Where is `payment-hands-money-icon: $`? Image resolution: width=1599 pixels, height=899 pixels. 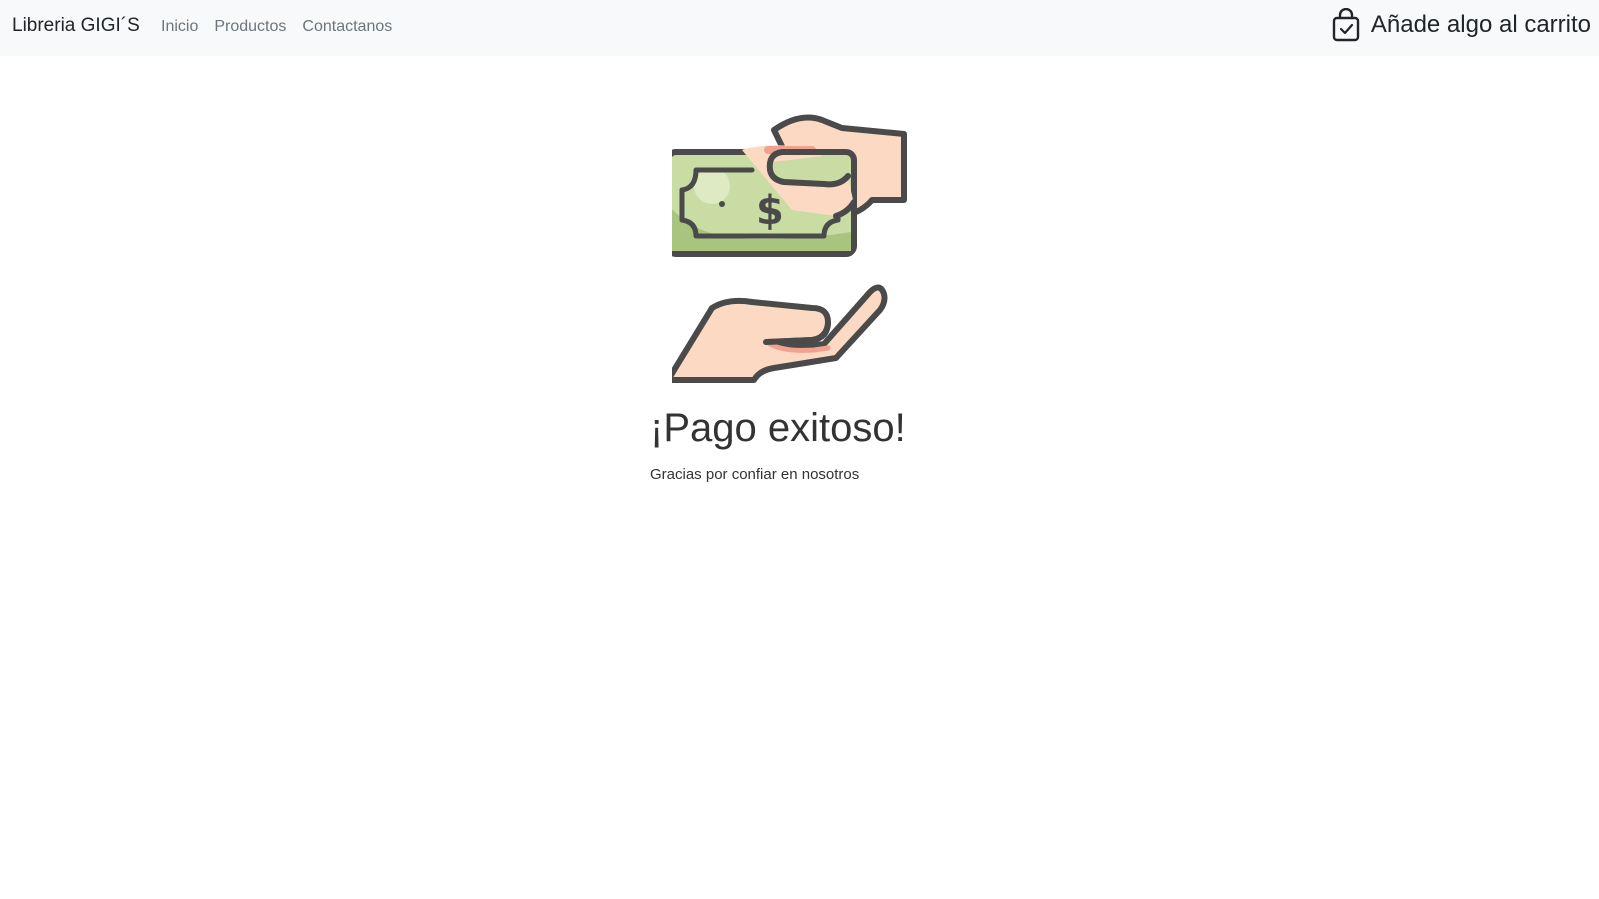 payment-hands-money-icon: $ is located at coordinates (796, 253).